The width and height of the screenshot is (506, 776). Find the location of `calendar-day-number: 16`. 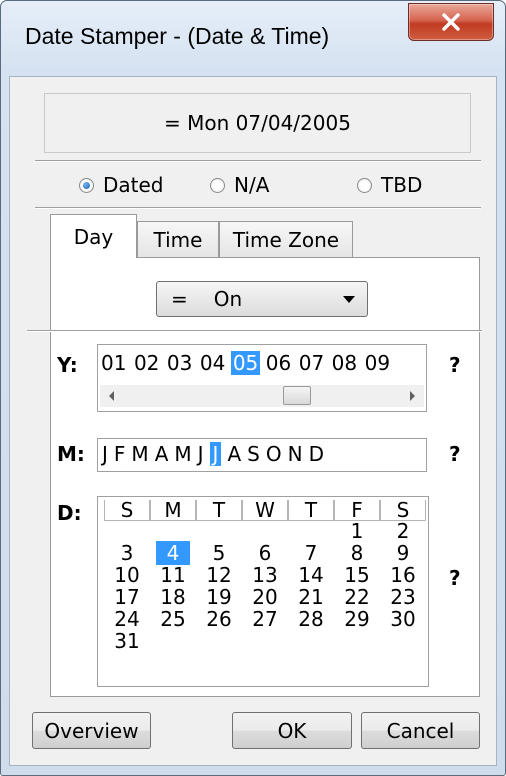

calendar-day-number: 16 is located at coordinates (403, 575).